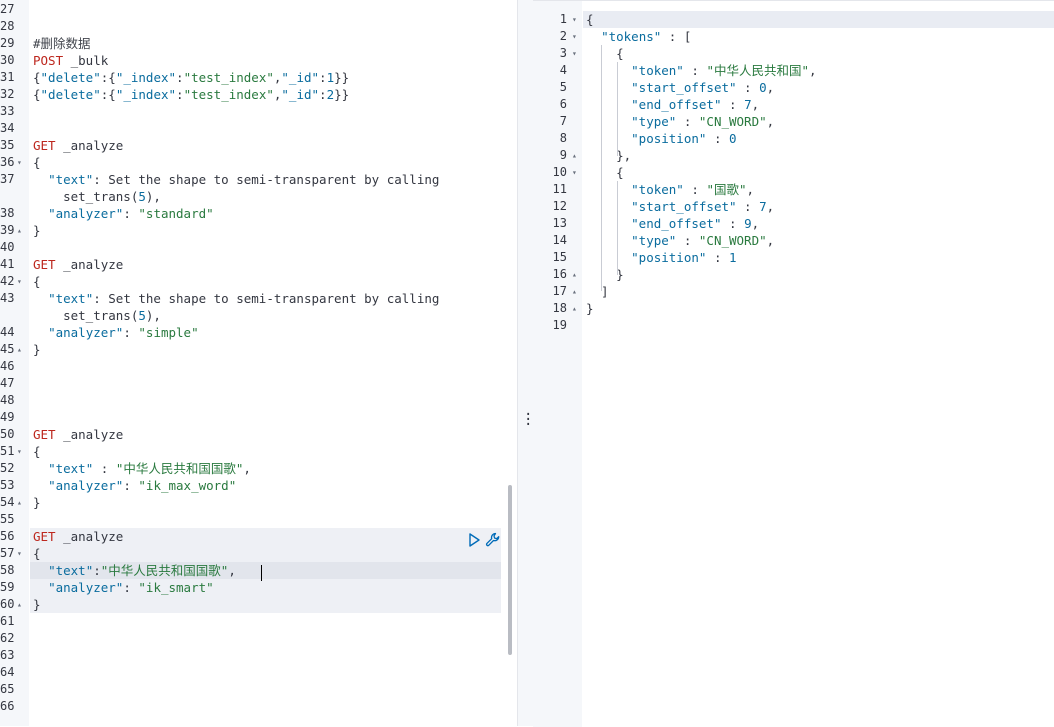  Describe the element at coordinates (793, 138) in the screenshot. I see `code-line: 8 "position" : 0` at that location.